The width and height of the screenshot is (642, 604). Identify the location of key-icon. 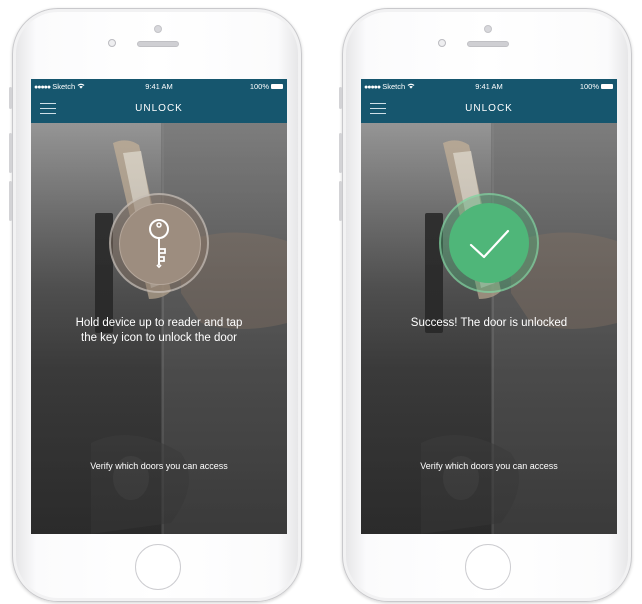
(159, 244).